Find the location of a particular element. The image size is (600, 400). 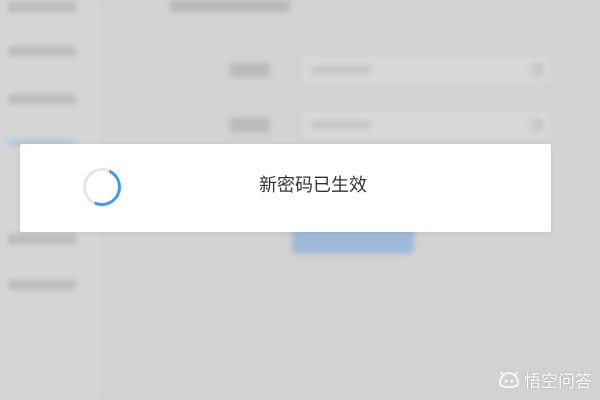

watermark: 悟空问答 is located at coordinates (545, 379).